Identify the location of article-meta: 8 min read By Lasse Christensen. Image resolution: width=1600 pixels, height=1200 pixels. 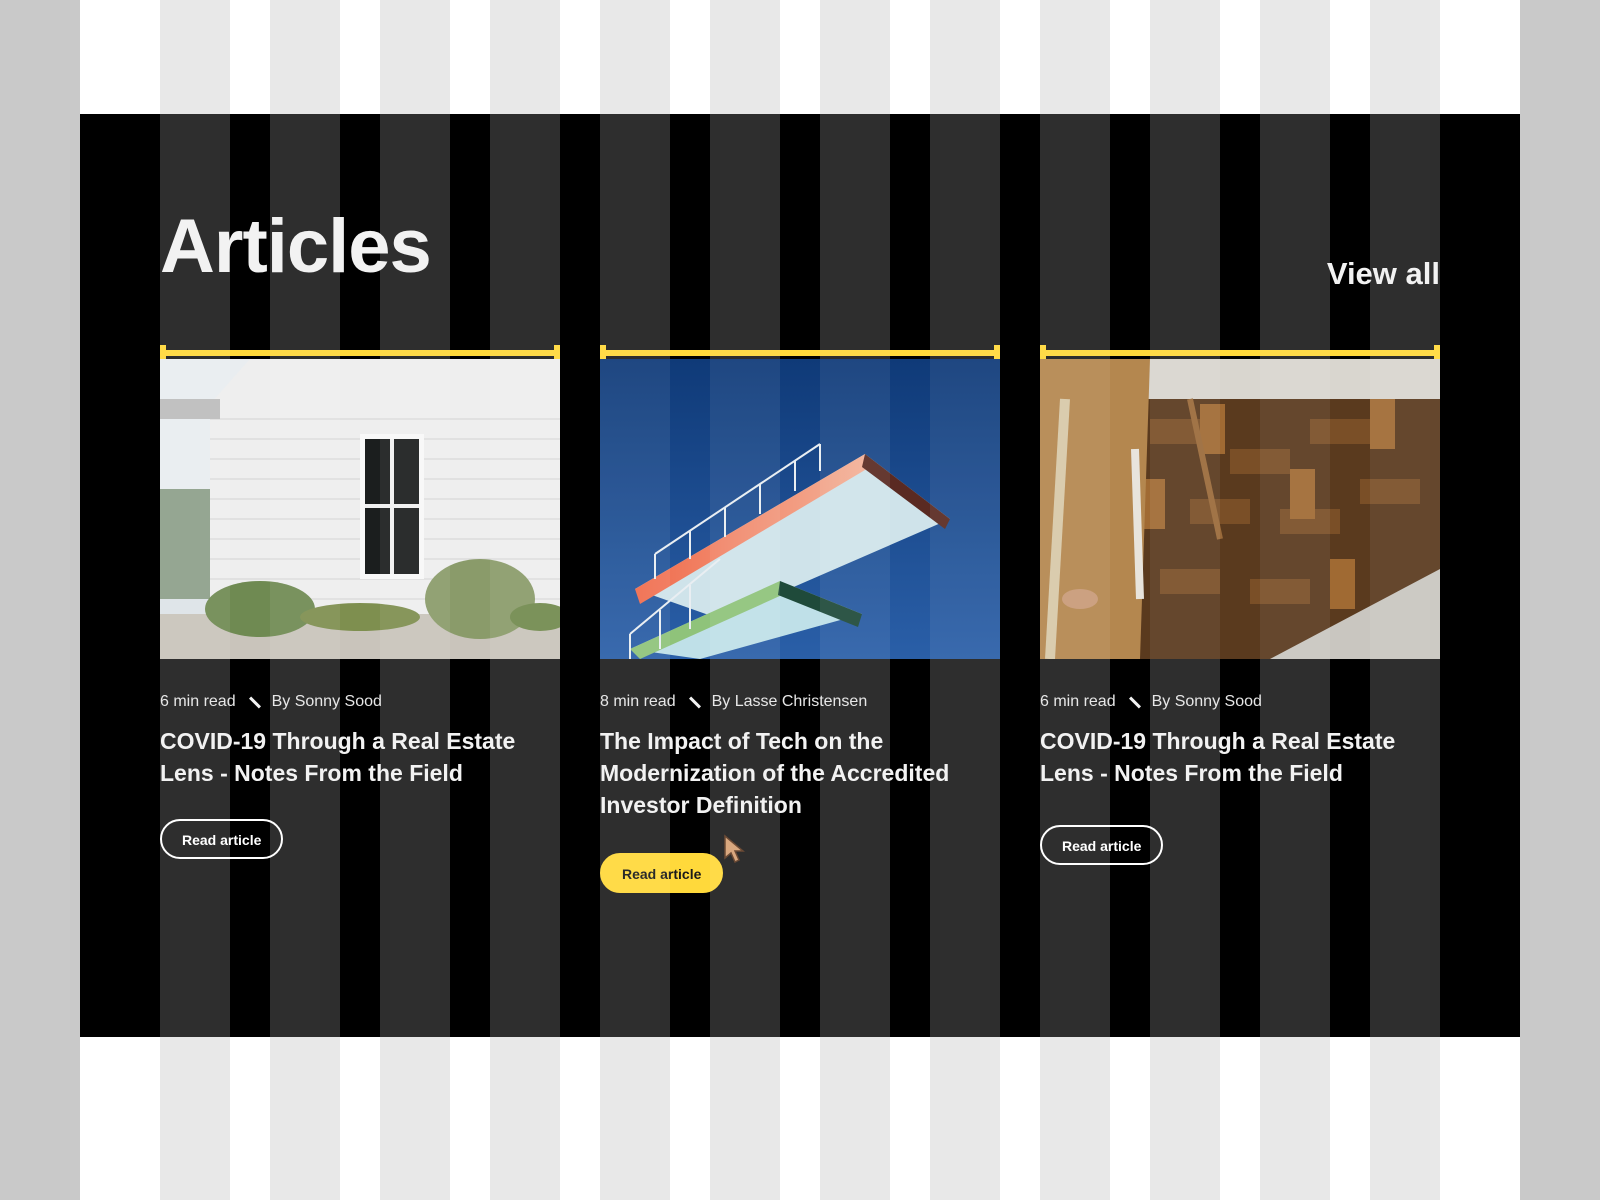
(800, 702).